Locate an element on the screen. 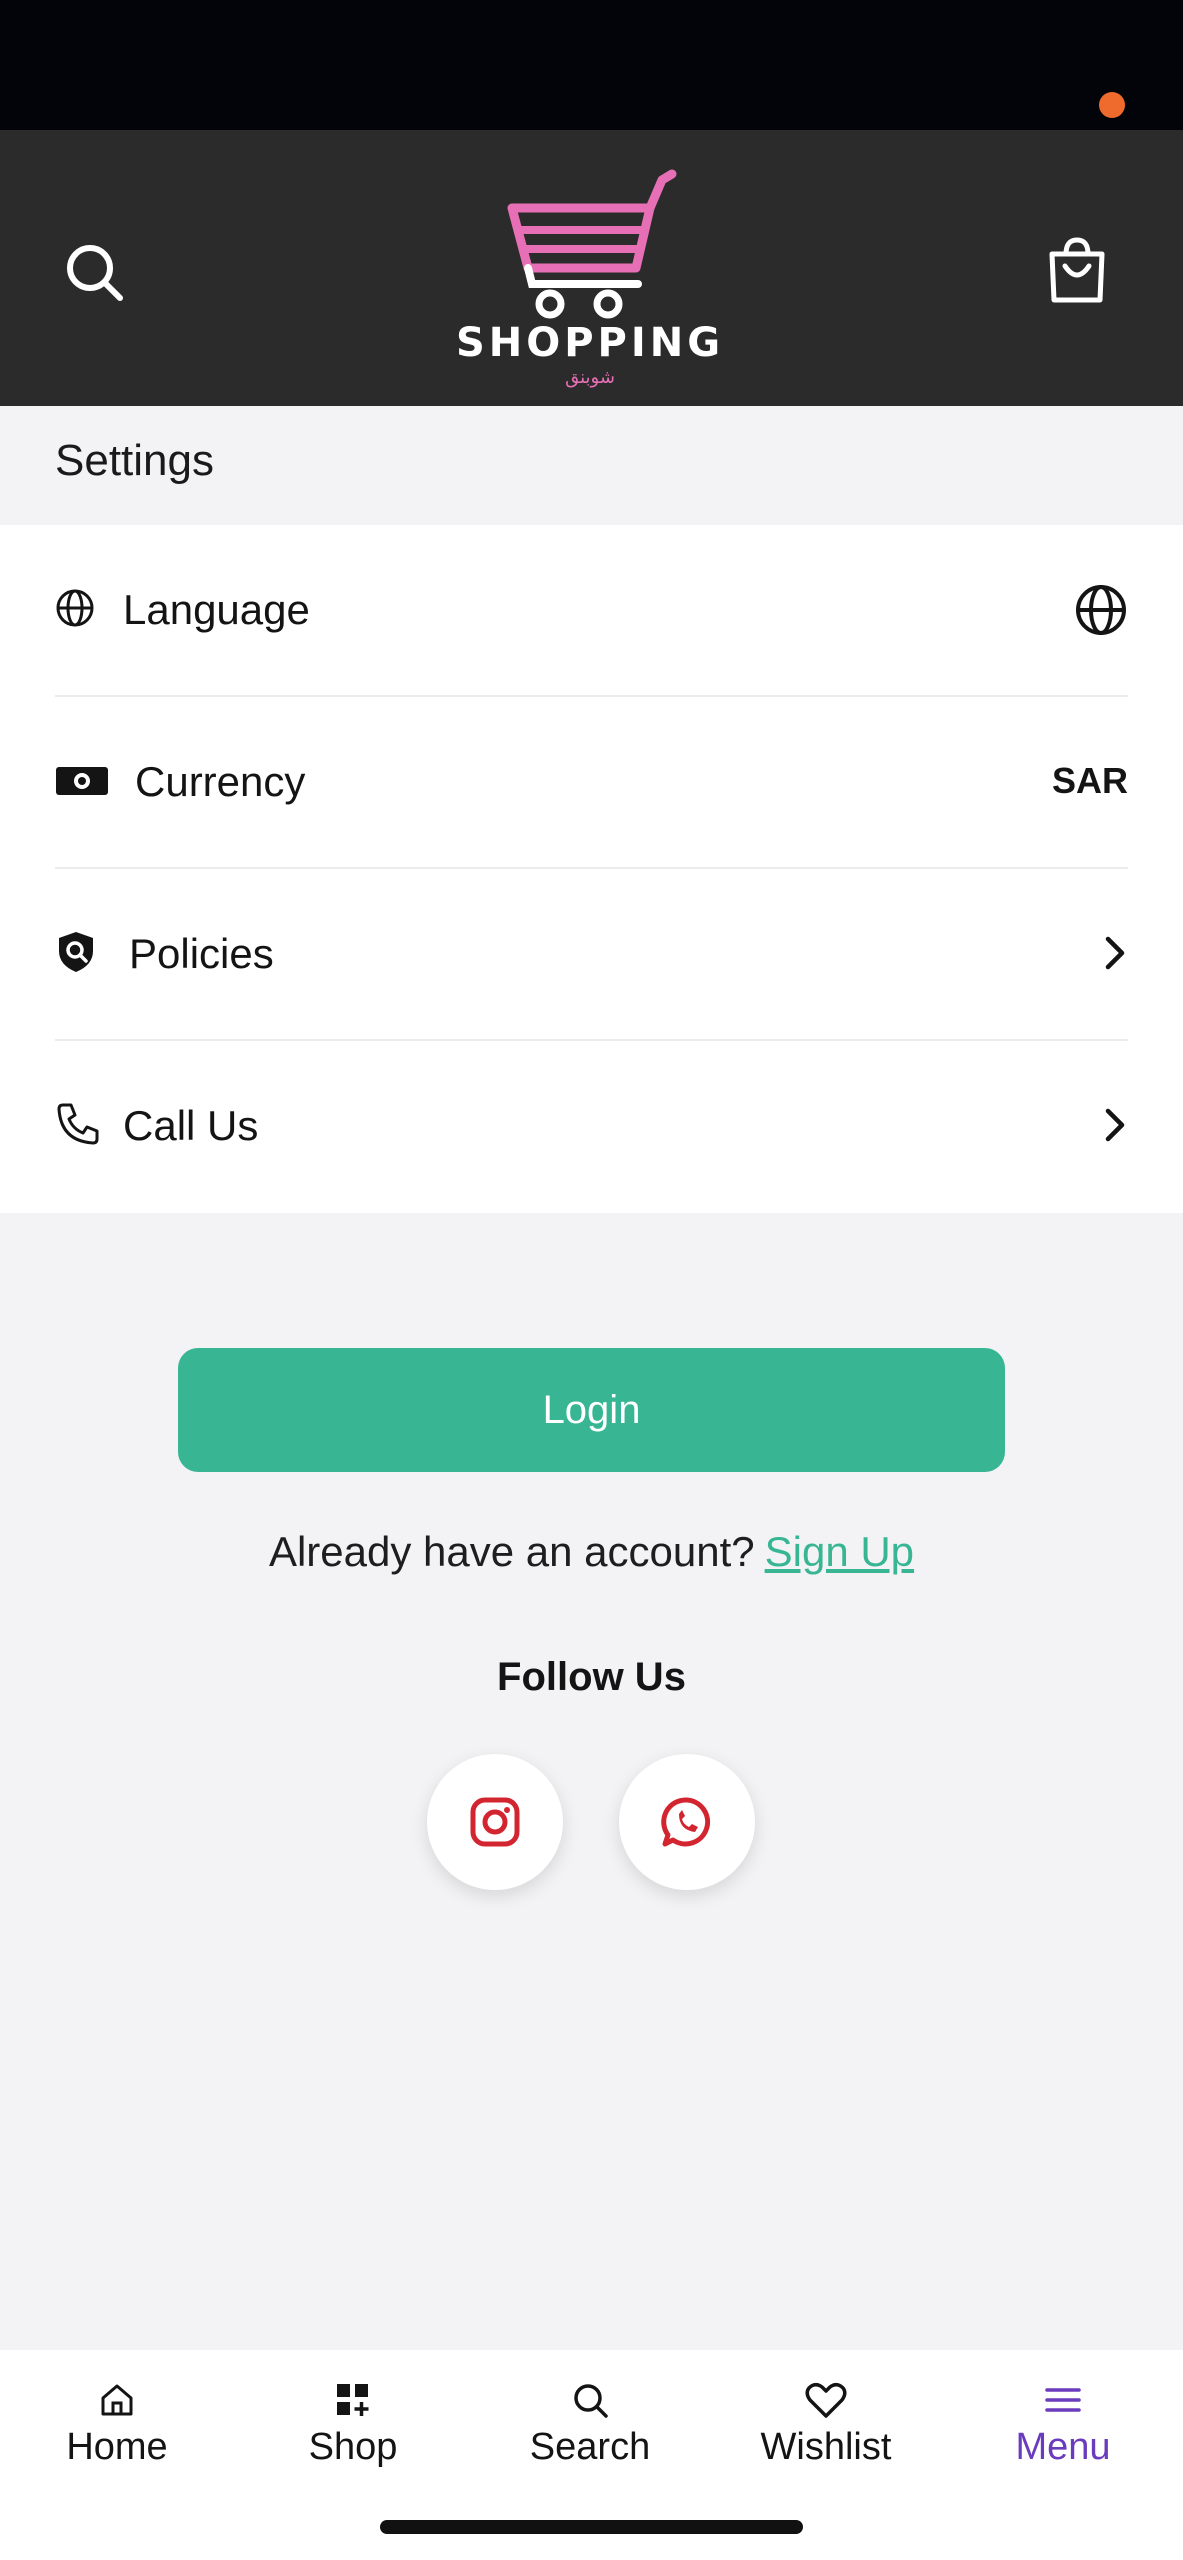  tab-label: Home is located at coordinates (117, 2447).